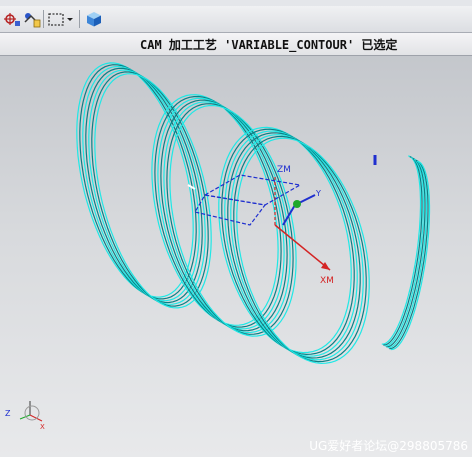 The width and height of the screenshot is (472, 457). Describe the element at coordinates (388, 446) in the screenshot. I see `forum-watermark: UG爱好者论坛@298805786` at that location.